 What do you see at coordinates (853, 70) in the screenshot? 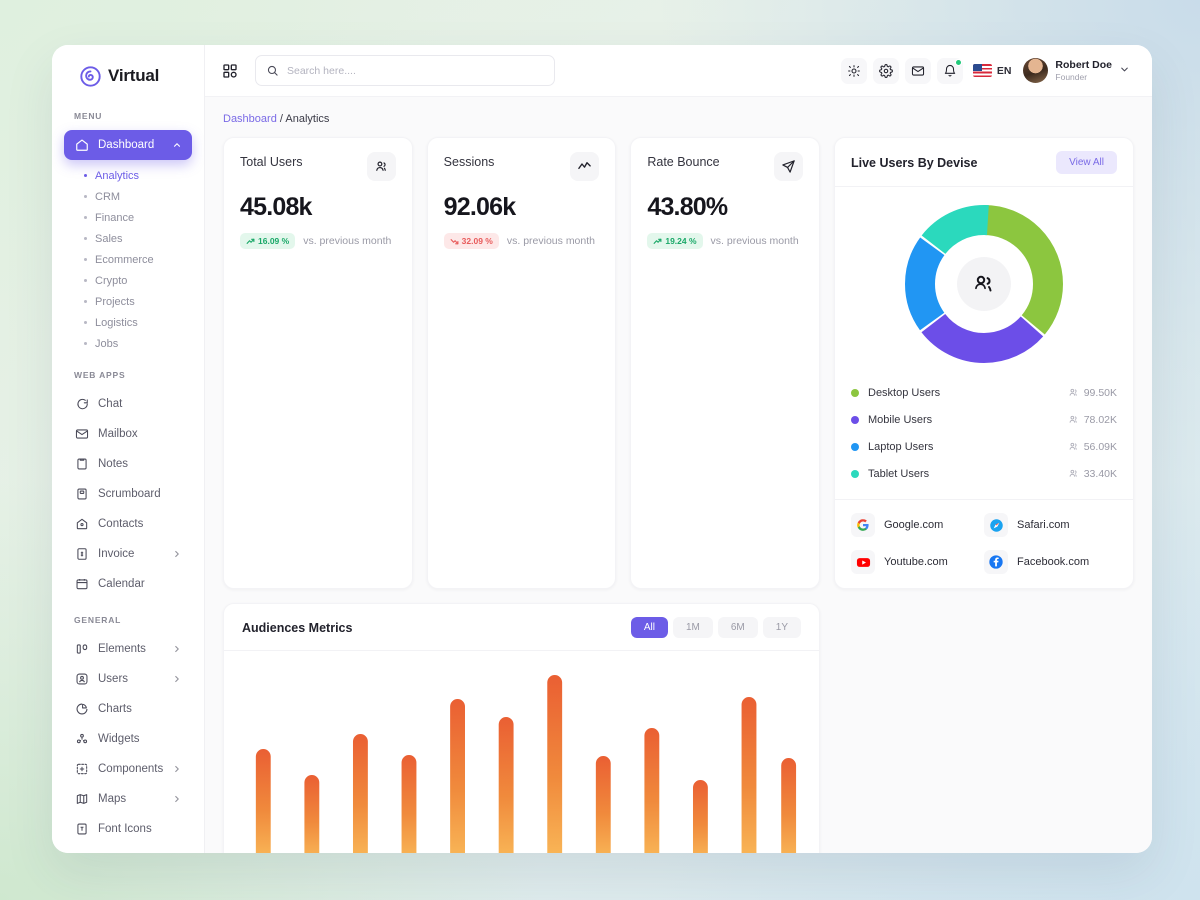
I see `sun-icon` at bounding box center [853, 70].